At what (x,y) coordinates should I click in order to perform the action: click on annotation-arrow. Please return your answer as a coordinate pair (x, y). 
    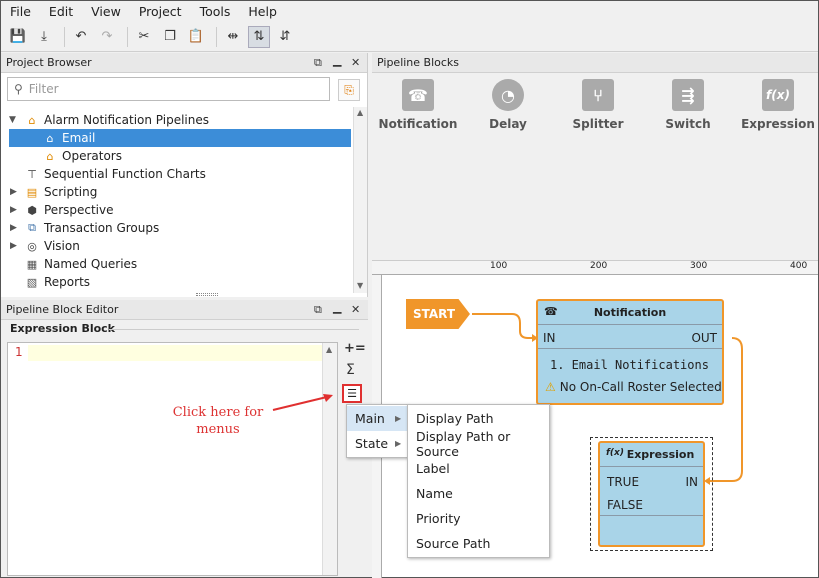
    Looking at the image, I should click on (302, 402).